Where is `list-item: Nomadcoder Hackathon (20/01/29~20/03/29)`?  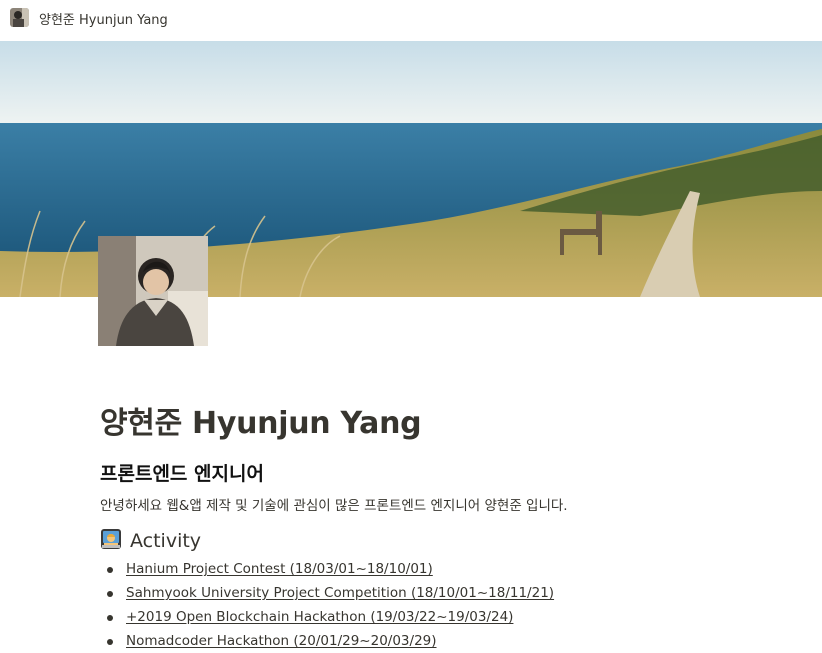 list-item: Nomadcoder Hackathon (20/01/29~20/03/29) is located at coordinates (327, 641).